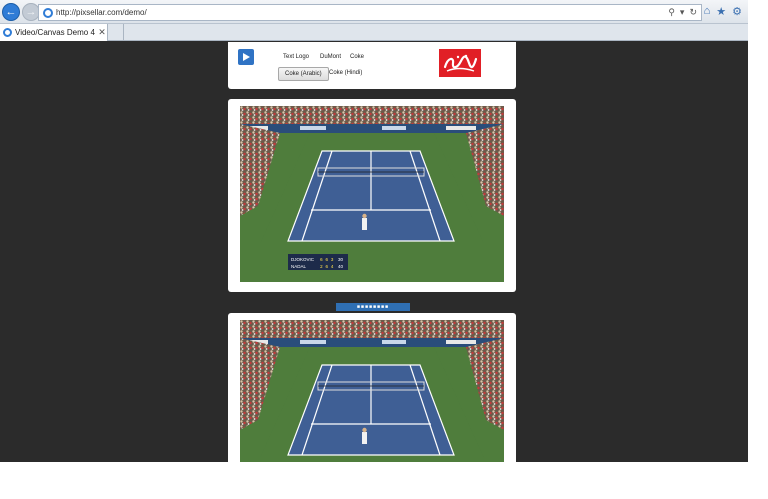  I want to click on scoreboard-p1-points: 30, so click(341, 259).